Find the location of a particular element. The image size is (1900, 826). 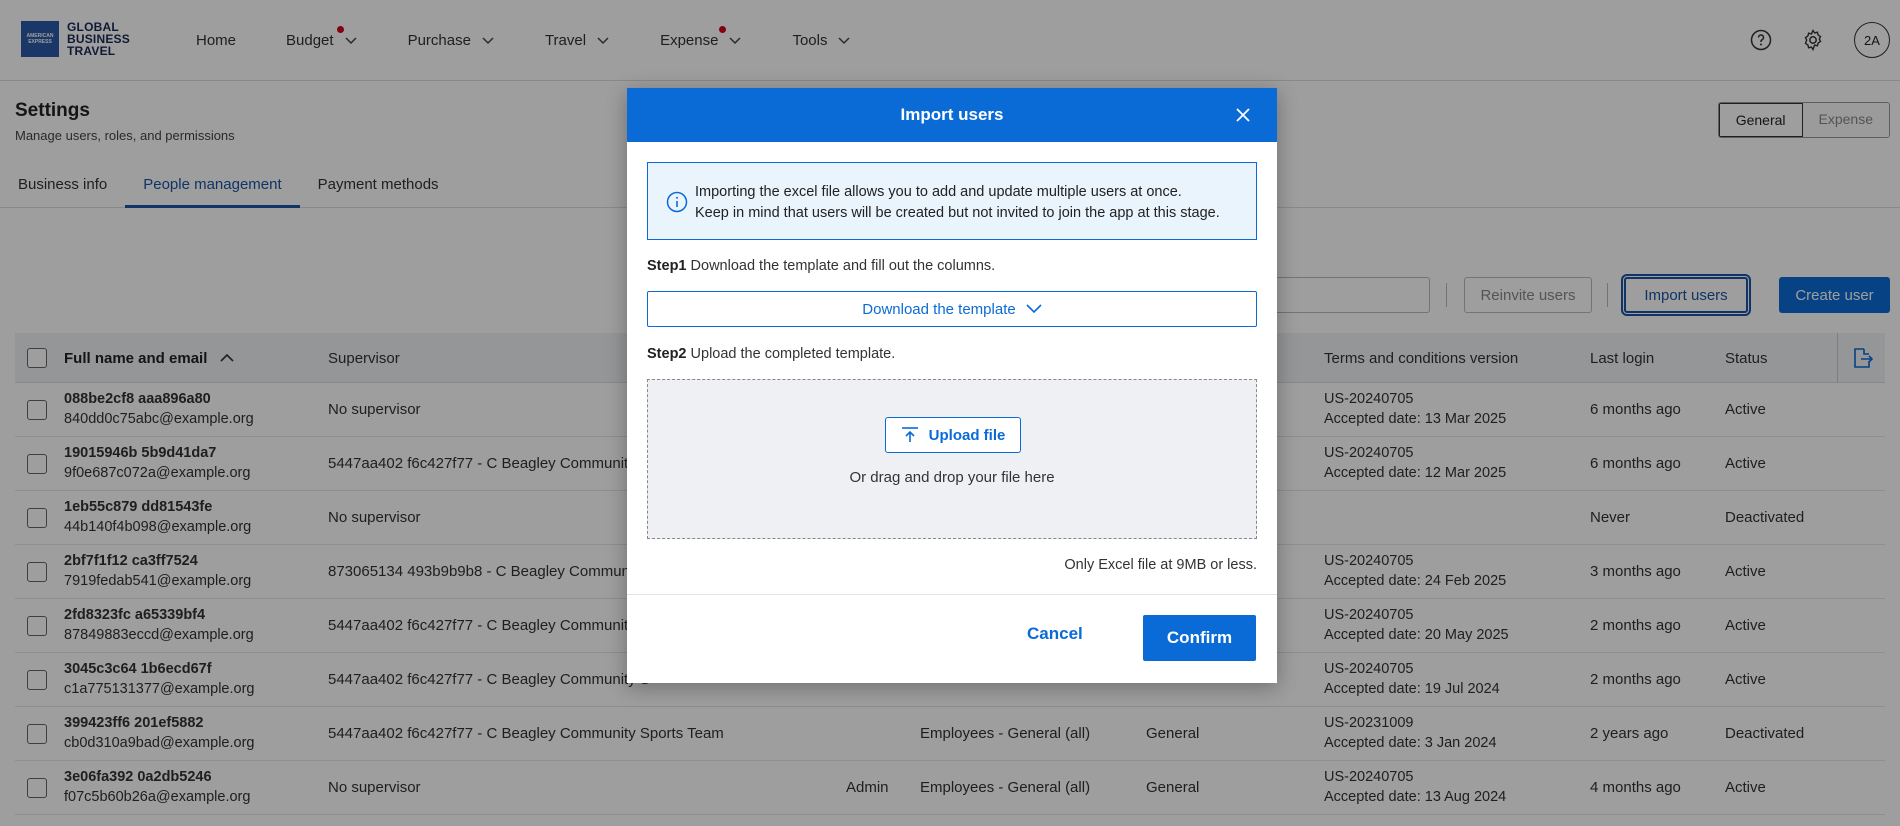

dialog-title: Import users is located at coordinates (952, 114).